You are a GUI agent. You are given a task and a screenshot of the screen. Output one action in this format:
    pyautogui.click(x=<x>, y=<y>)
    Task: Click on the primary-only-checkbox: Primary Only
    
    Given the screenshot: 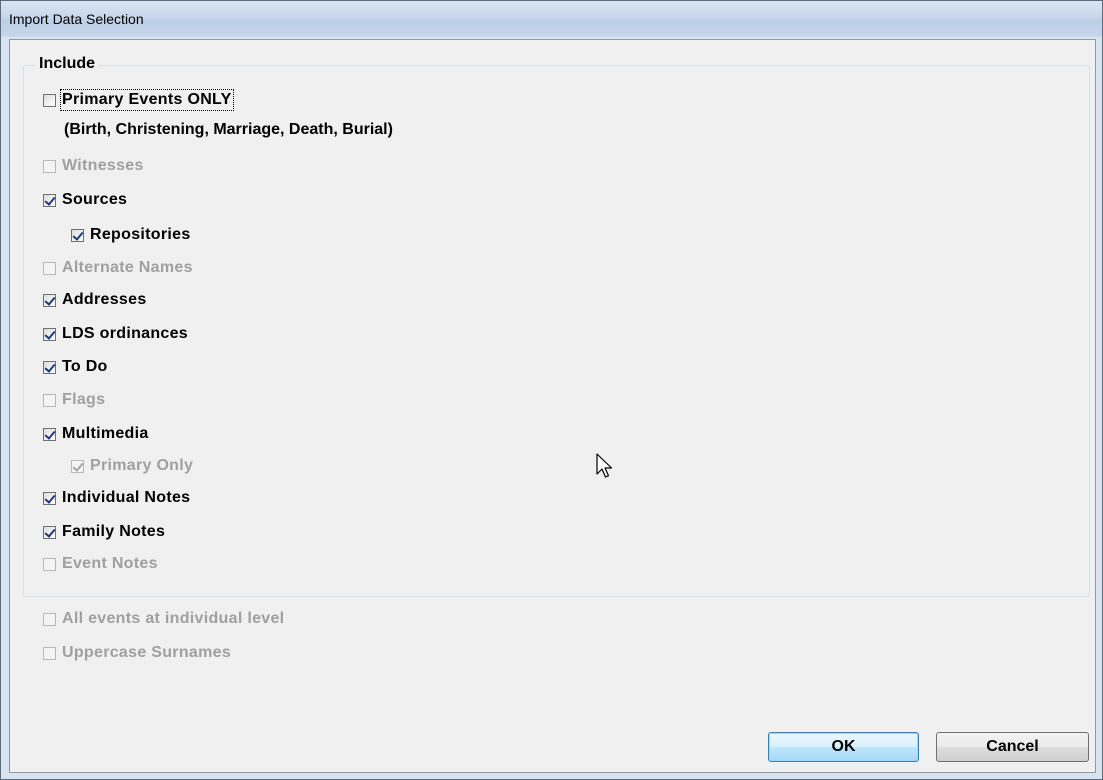 What is the action you would take?
    pyautogui.click(x=132, y=466)
    